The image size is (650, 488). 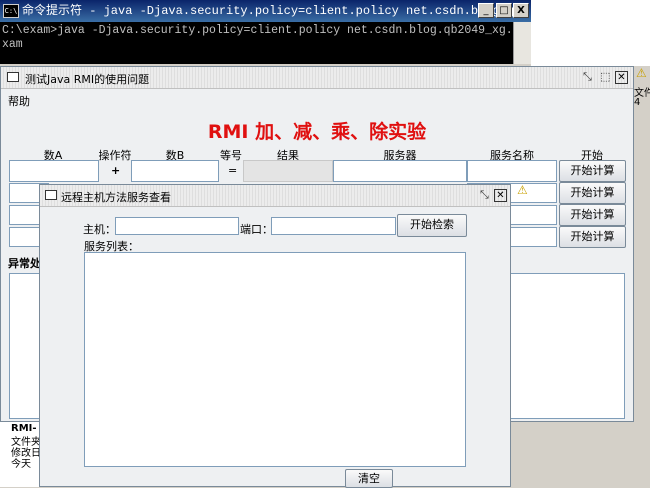 I want to click on operator-label: +, so click(x=116, y=170).